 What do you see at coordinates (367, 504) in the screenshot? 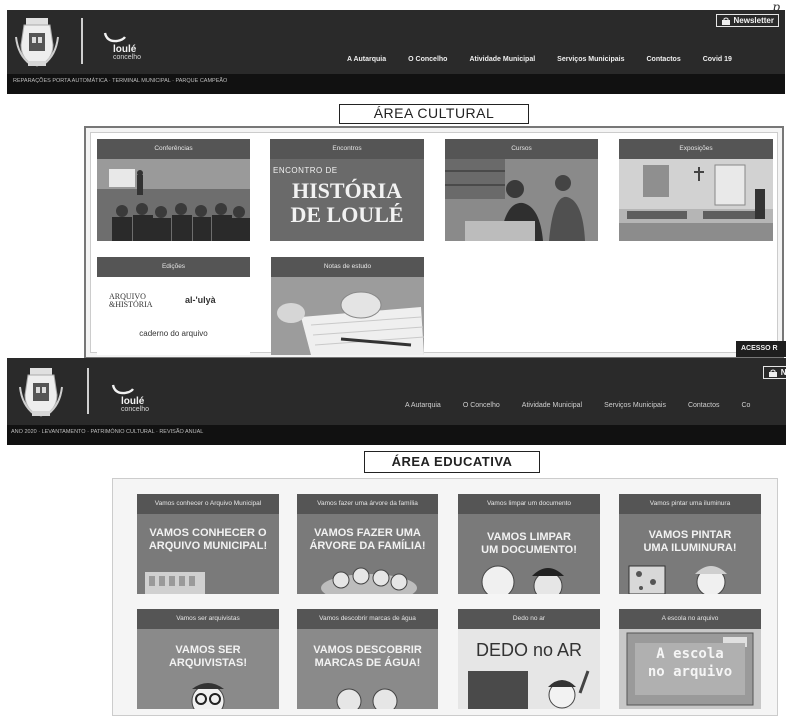
I see `card-label: Vamos fazer uma árvore da família` at bounding box center [367, 504].